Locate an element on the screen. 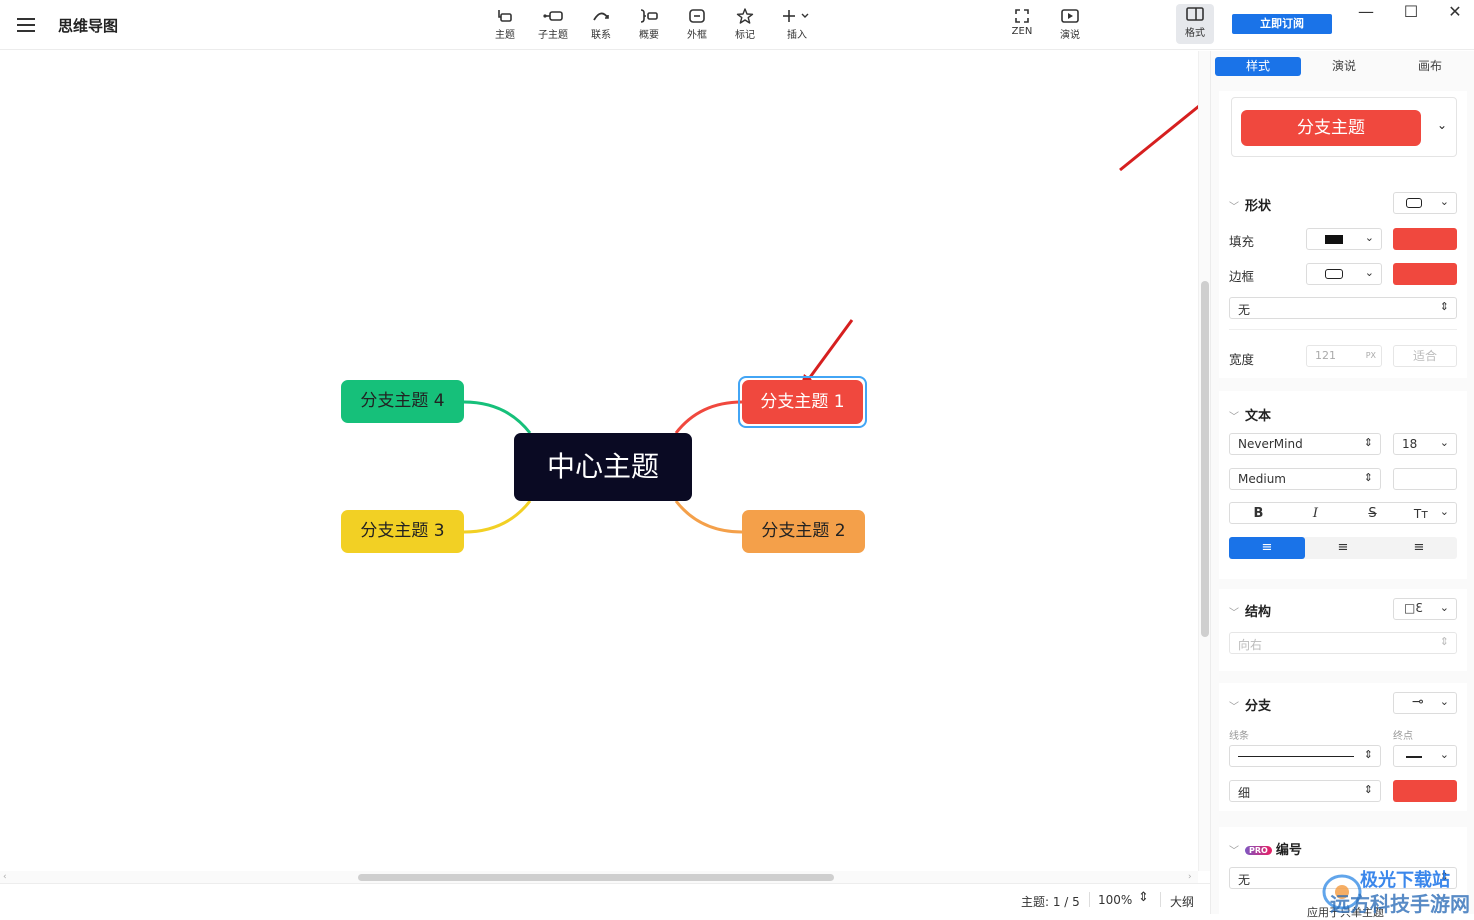 The height and width of the screenshot is (920, 1474). scroll-left-icon: ‹ is located at coordinates (5, 877).